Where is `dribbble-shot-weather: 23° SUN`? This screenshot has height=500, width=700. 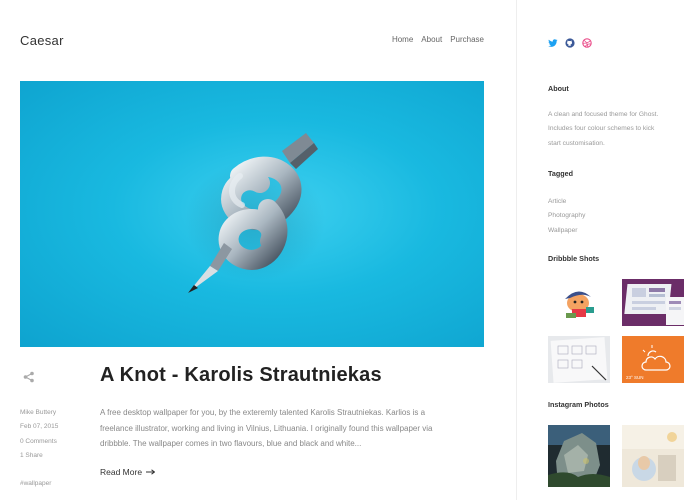
dribbble-shot-weather: 23° SUN is located at coordinates (653, 359).